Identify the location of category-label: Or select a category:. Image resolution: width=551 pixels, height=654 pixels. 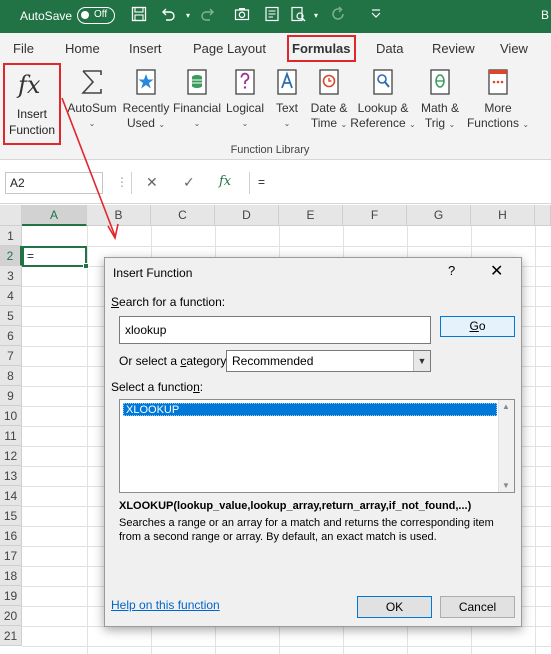
(174, 361).